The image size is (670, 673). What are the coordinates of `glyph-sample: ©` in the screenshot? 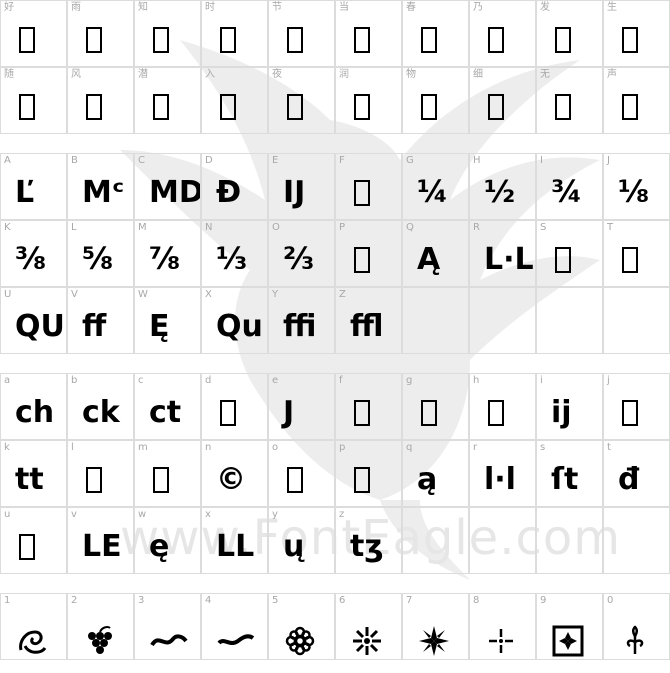 It's located at (231, 479).